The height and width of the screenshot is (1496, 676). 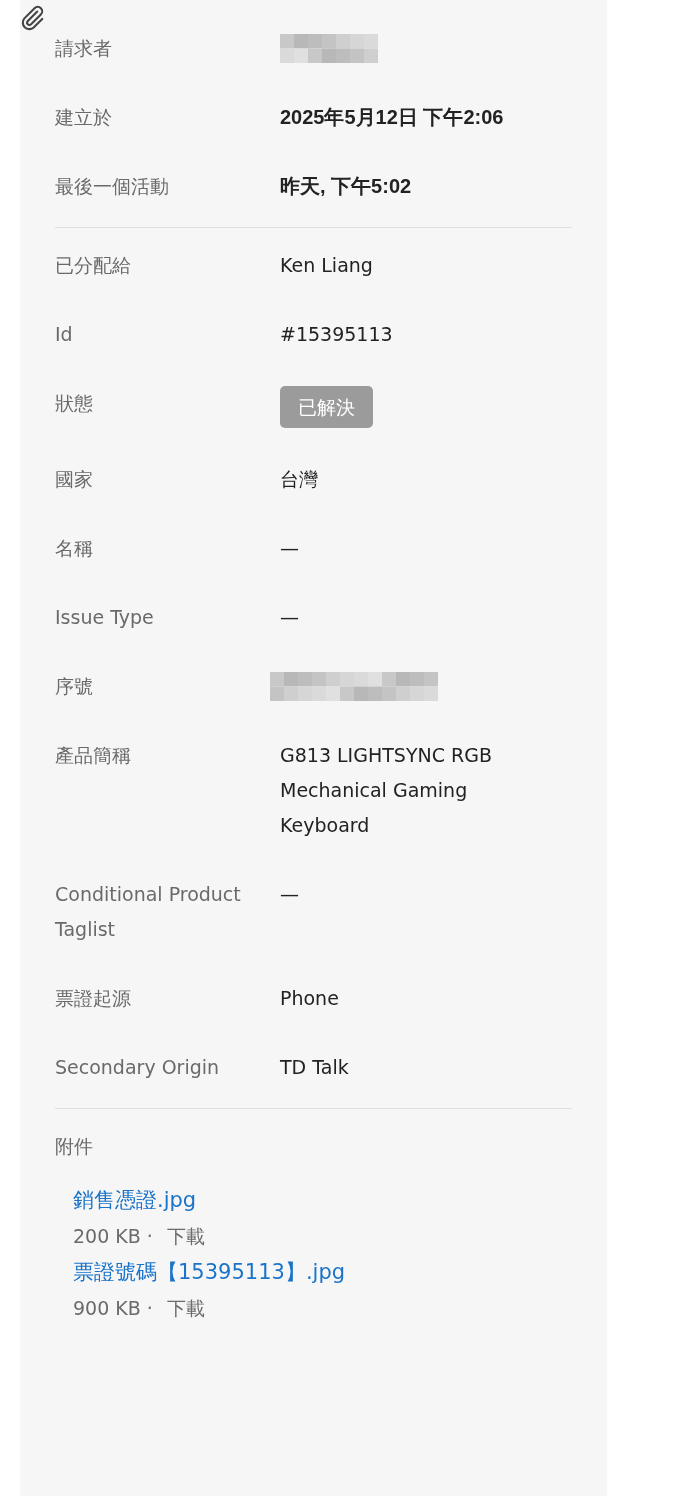 What do you see at coordinates (346, 186) in the screenshot?
I see `field-value: 昨天, 下午5:02` at bounding box center [346, 186].